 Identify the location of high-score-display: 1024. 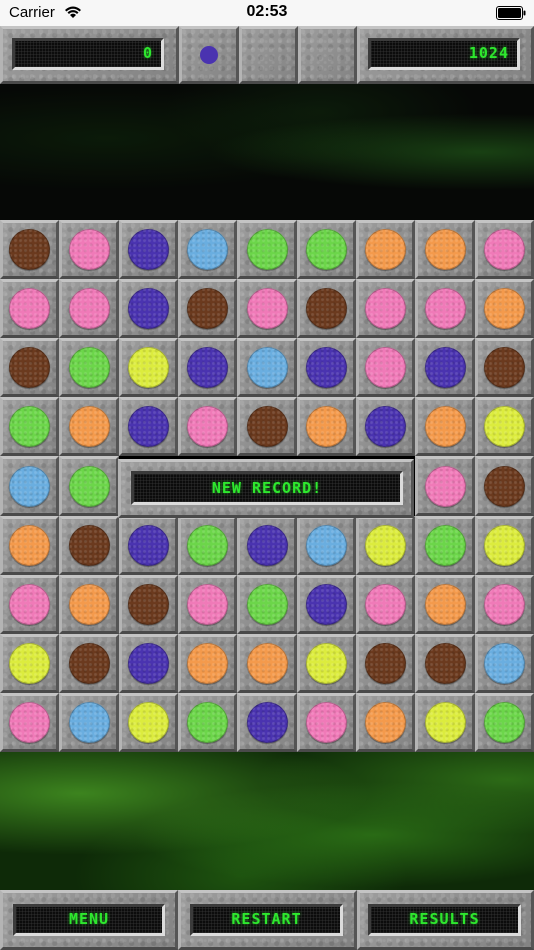
(444, 54).